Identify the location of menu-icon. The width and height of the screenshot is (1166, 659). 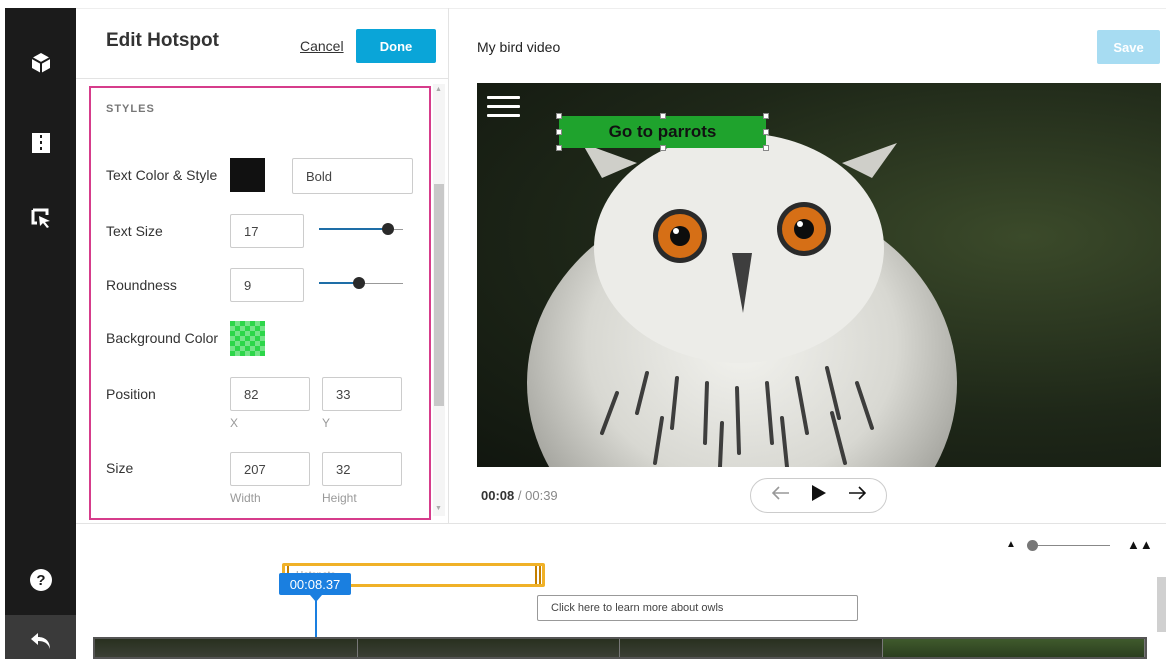
(503, 109).